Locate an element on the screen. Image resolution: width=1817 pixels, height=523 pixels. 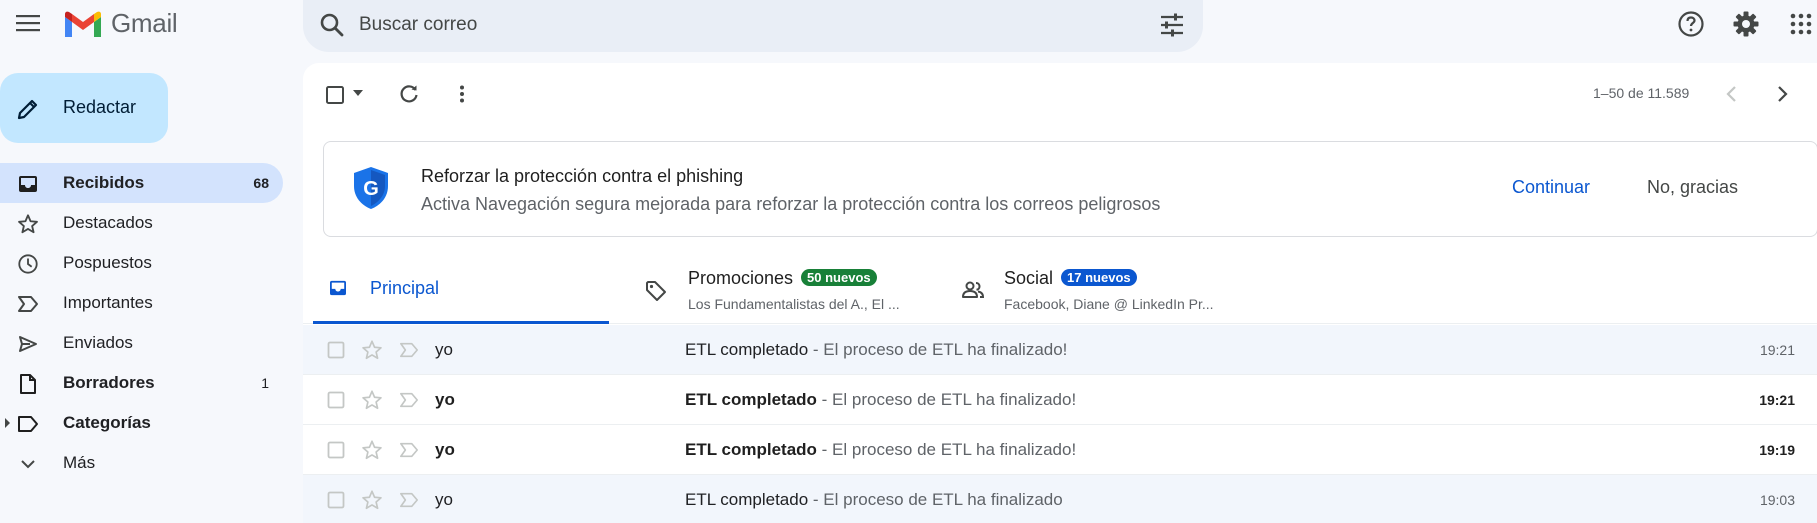
sidebar-item-borradores: Borradores 1 is located at coordinates (141, 383).